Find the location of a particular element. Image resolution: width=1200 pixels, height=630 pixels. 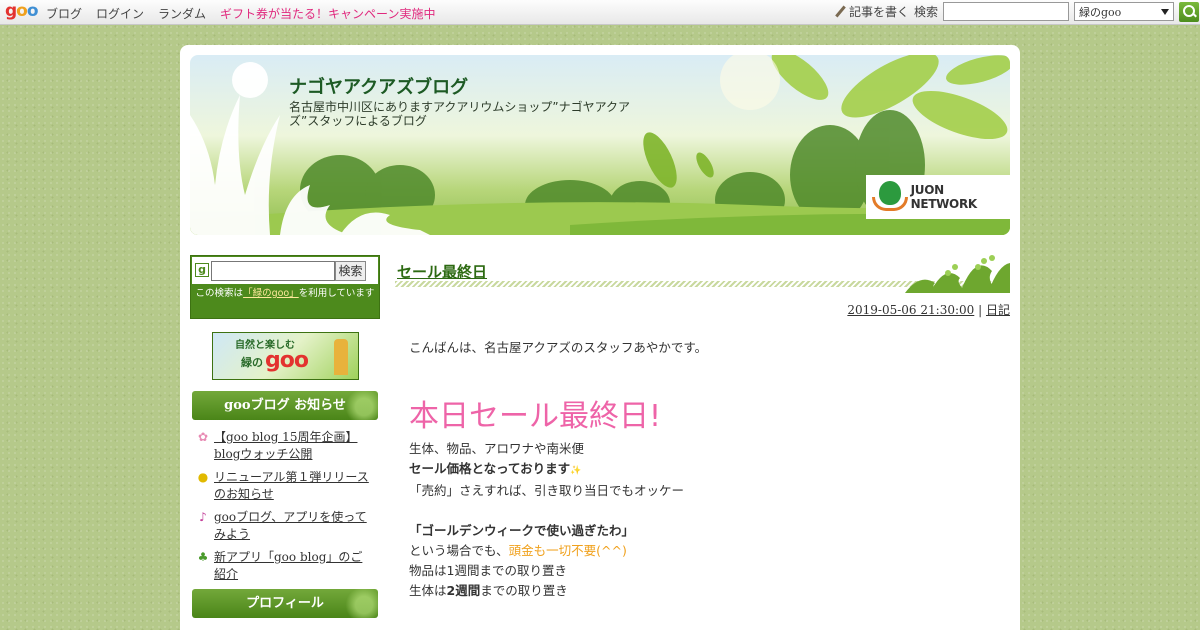

goo-blog-news-heading: gooブログ お知らせ is located at coordinates (285, 405).